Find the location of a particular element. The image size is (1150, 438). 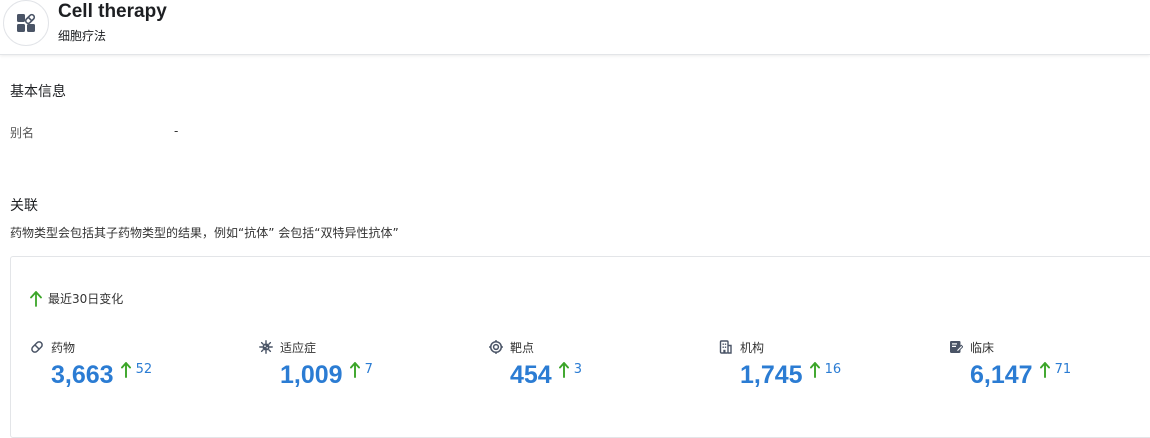

virus-icon is located at coordinates (266, 347).